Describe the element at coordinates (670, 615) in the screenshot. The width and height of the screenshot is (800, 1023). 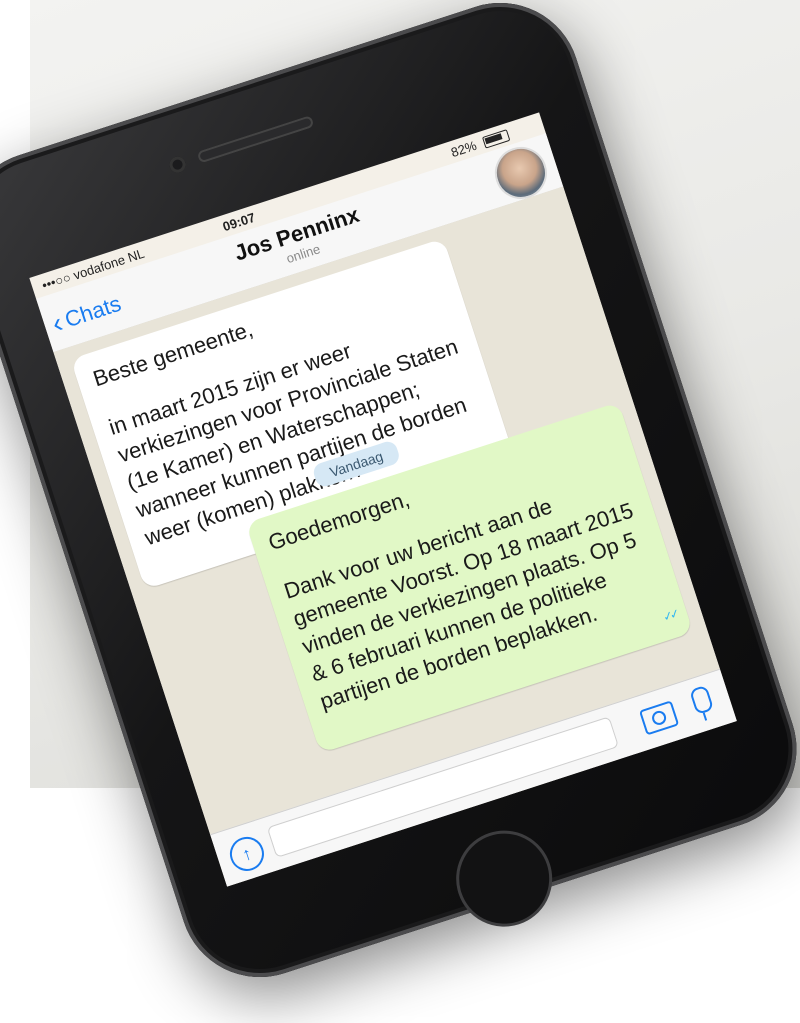
I see `read-receipt-icon: ✓✓` at that location.